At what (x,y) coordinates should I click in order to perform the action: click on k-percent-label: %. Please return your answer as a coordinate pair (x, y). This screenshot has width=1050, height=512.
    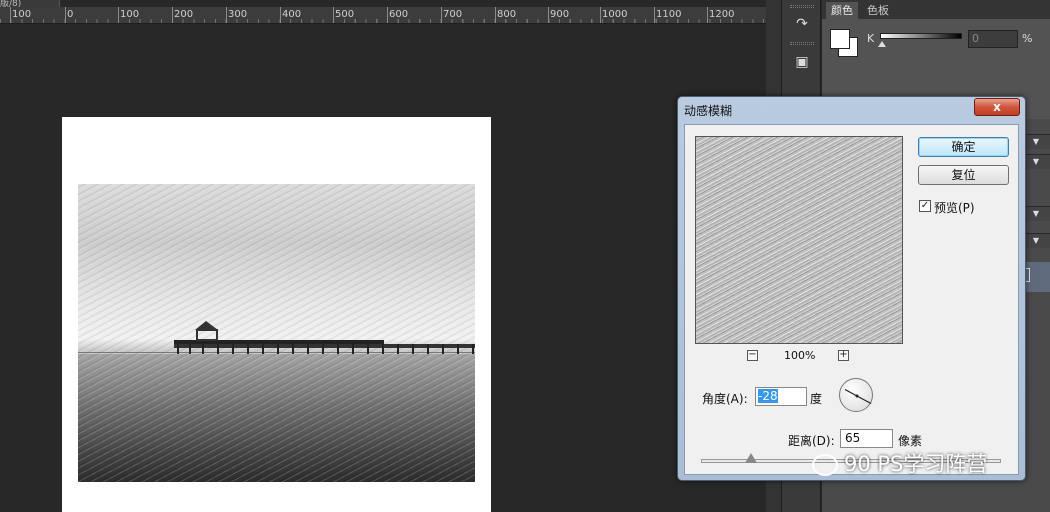
    Looking at the image, I should click on (1027, 38).